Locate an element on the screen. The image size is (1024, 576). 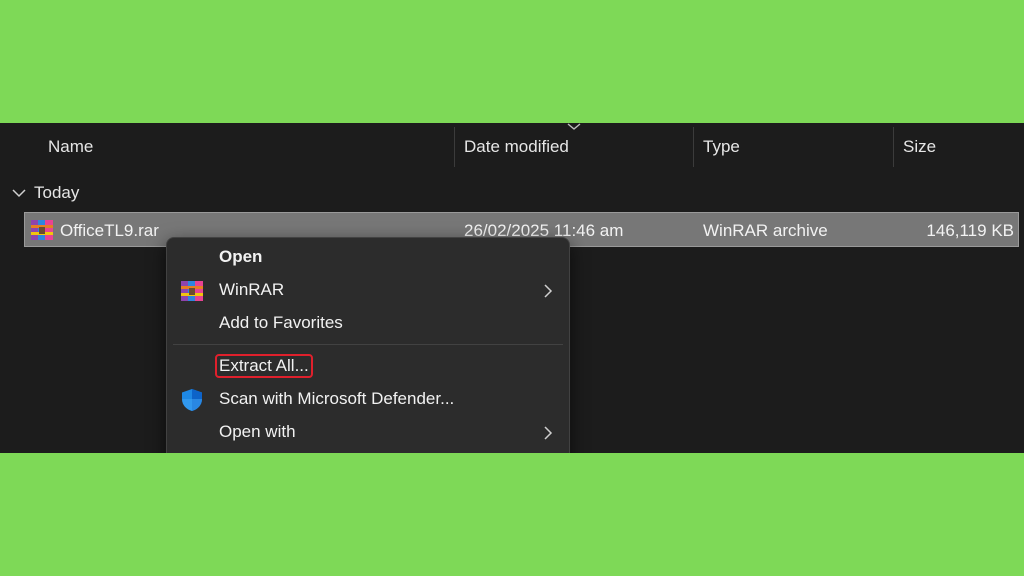
winrar-icon is located at coordinates (192, 291).